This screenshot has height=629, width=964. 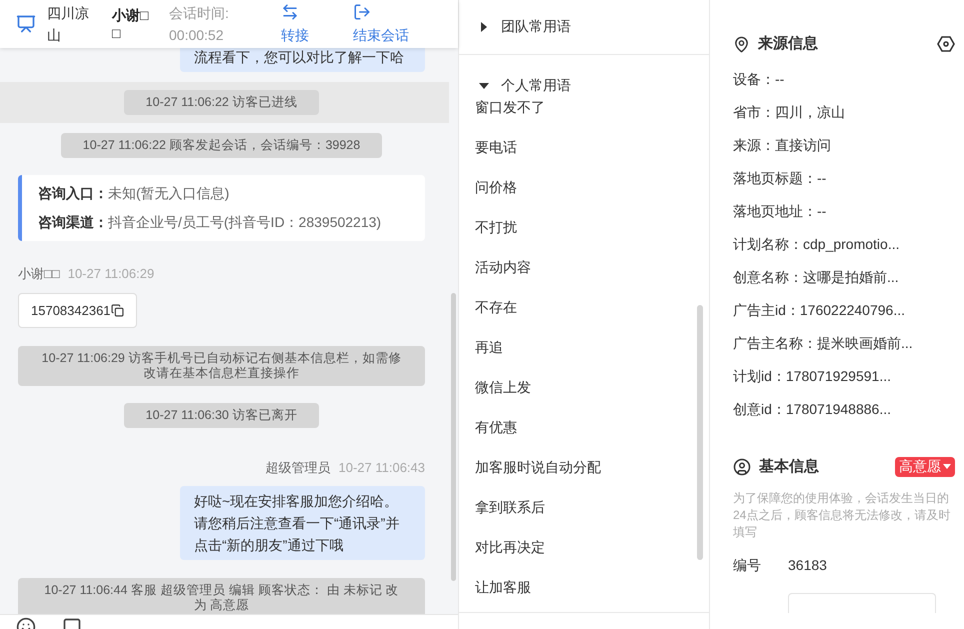 What do you see at coordinates (584, 107) in the screenshot?
I see `phrase-item: 窗口发不了` at bounding box center [584, 107].